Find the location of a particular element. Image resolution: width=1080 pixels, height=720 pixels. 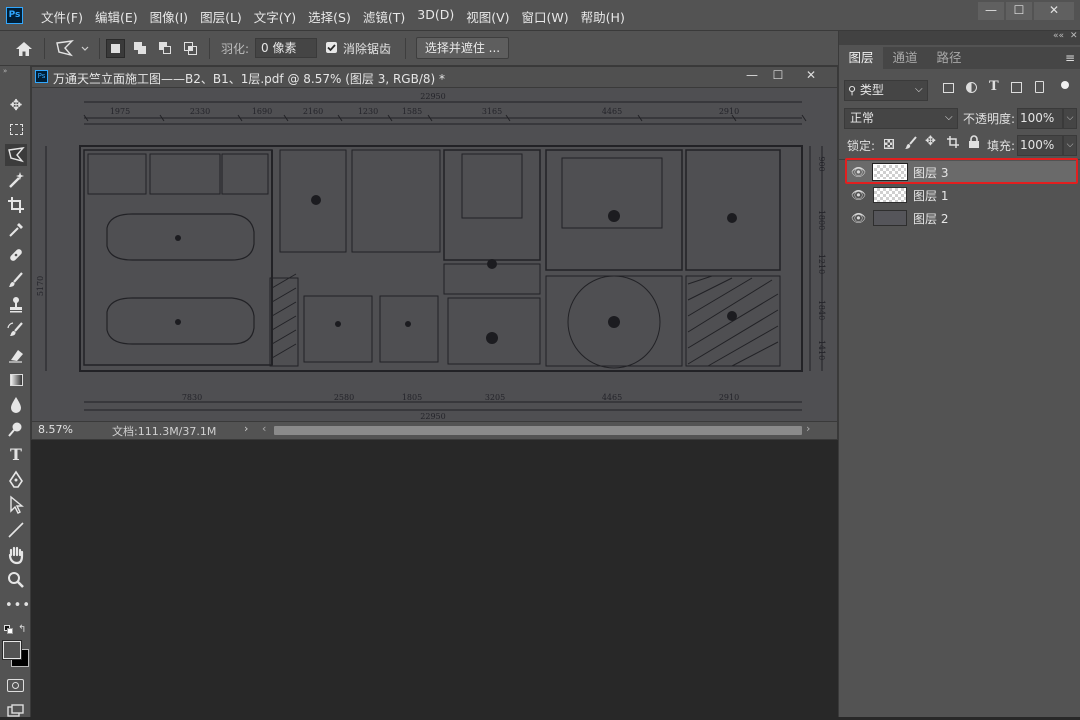

horizontal-scrollbar is located at coordinates (538, 430).